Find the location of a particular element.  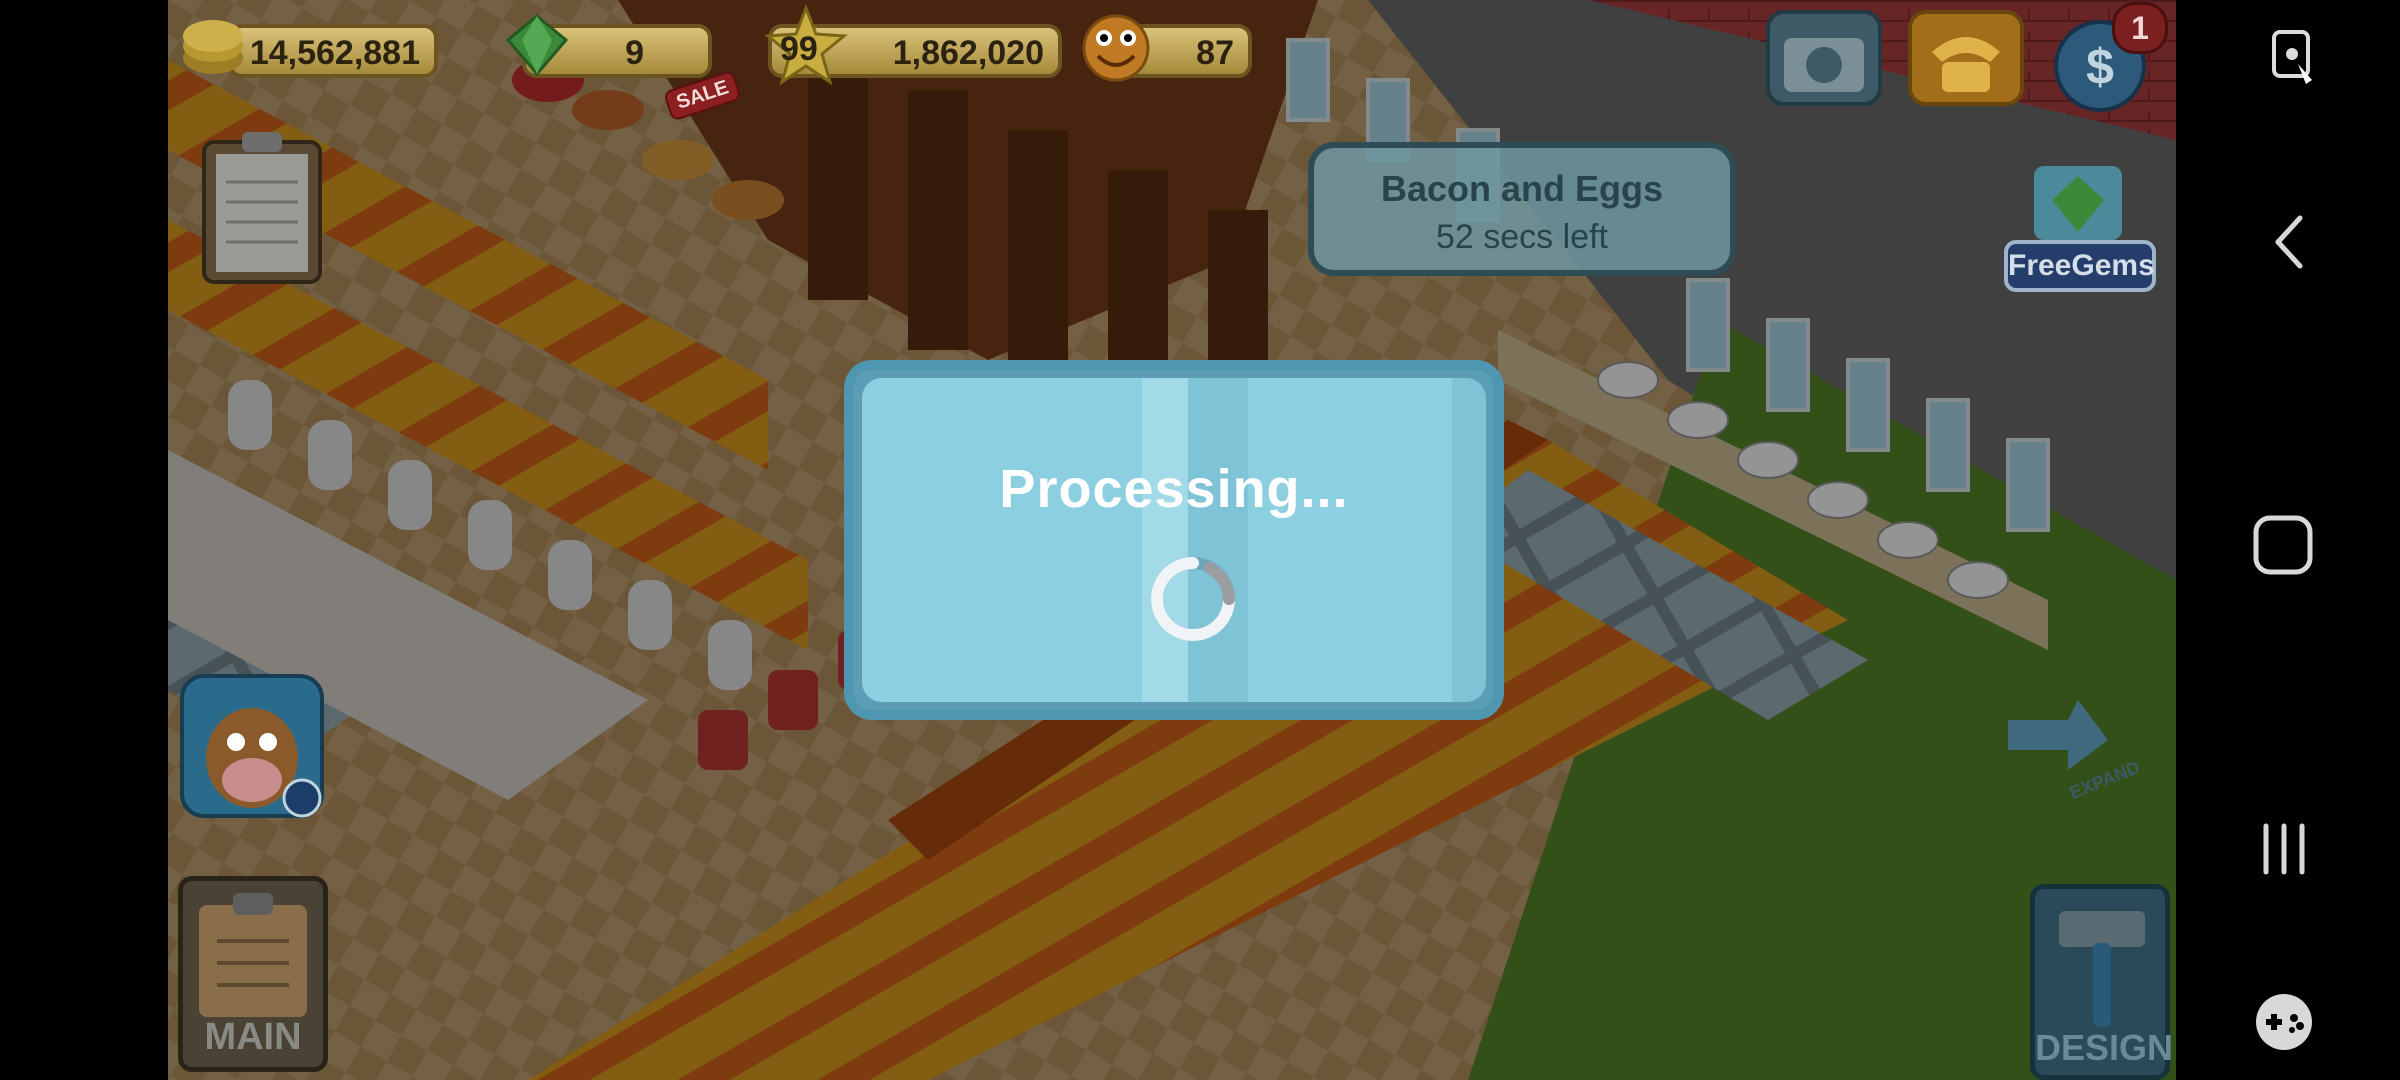

gamepad-icon is located at coordinates (2284, 1022).